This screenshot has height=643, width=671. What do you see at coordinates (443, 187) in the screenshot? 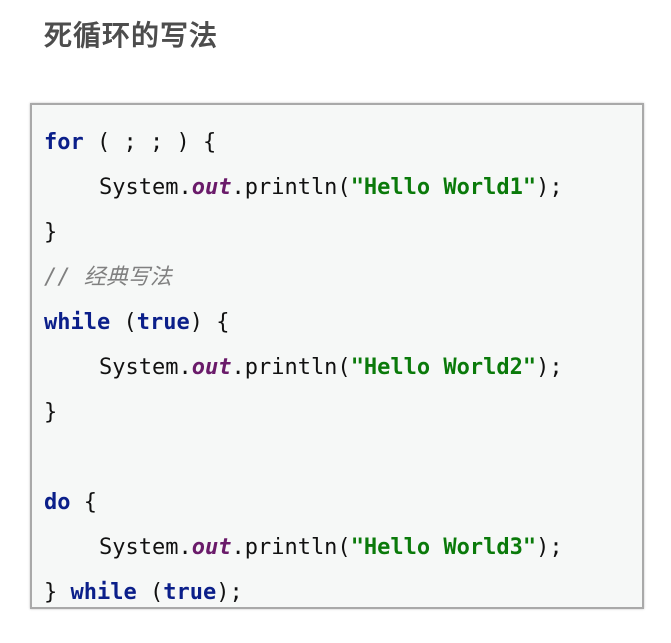
I see `string-literal-1: "Hello World1"` at bounding box center [443, 187].